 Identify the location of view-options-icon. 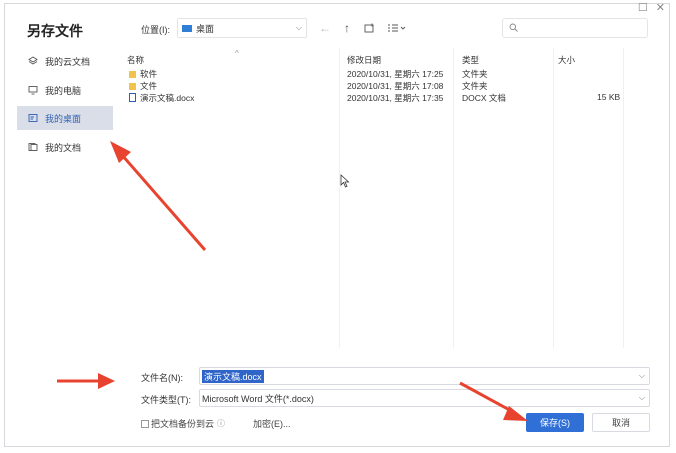
(397, 28).